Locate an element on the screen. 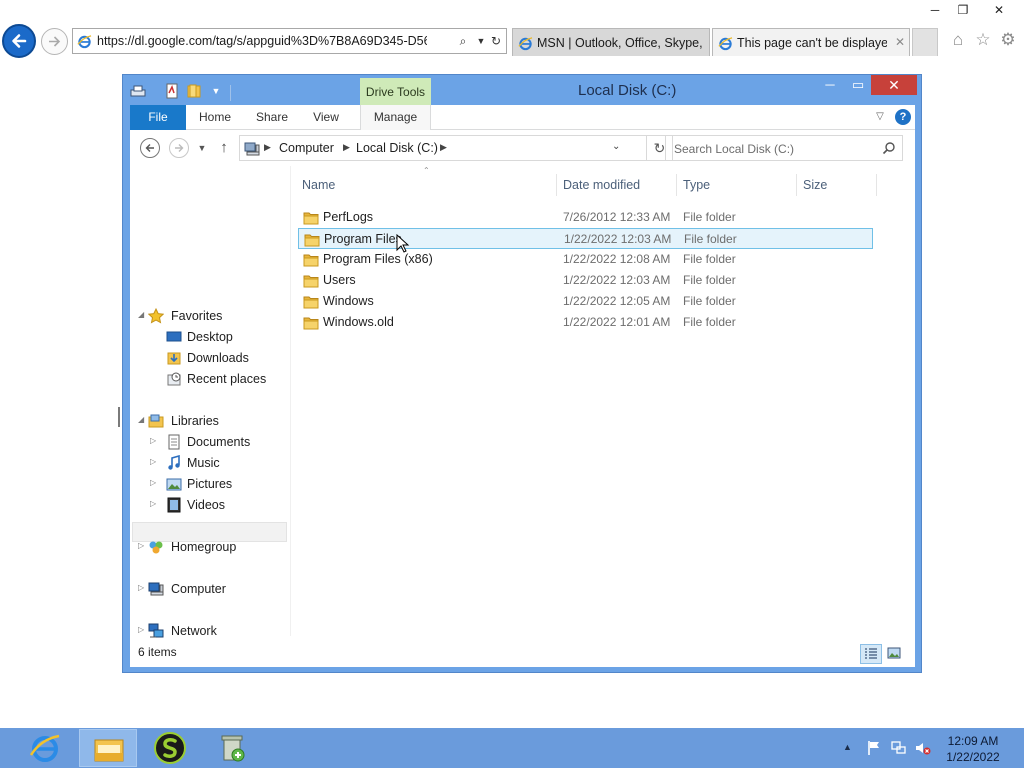 The width and height of the screenshot is (1024, 768). home-icon: ⌂ is located at coordinates (958, 40).